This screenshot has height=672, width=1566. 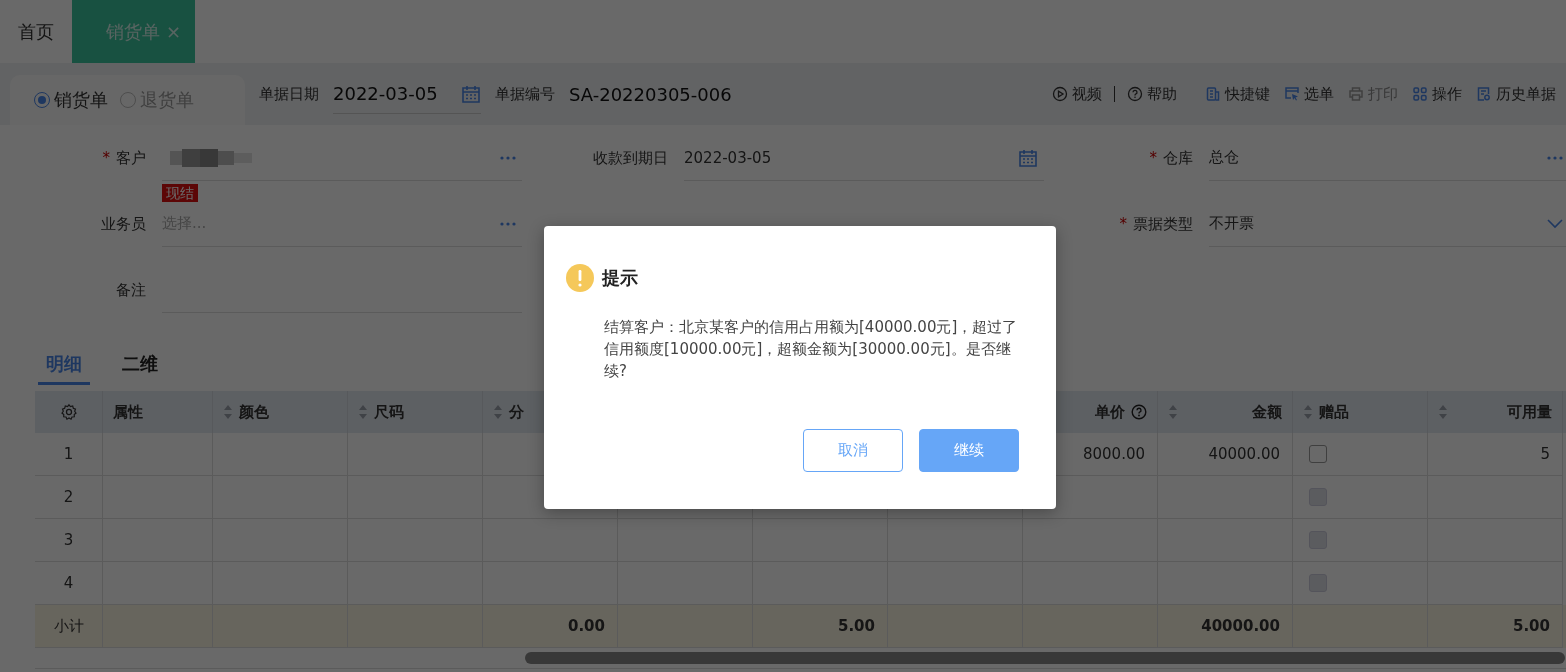 What do you see at coordinates (1292, 94) in the screenshot?
I see `window-cursor-icon` at bounding box center [1292, 94].